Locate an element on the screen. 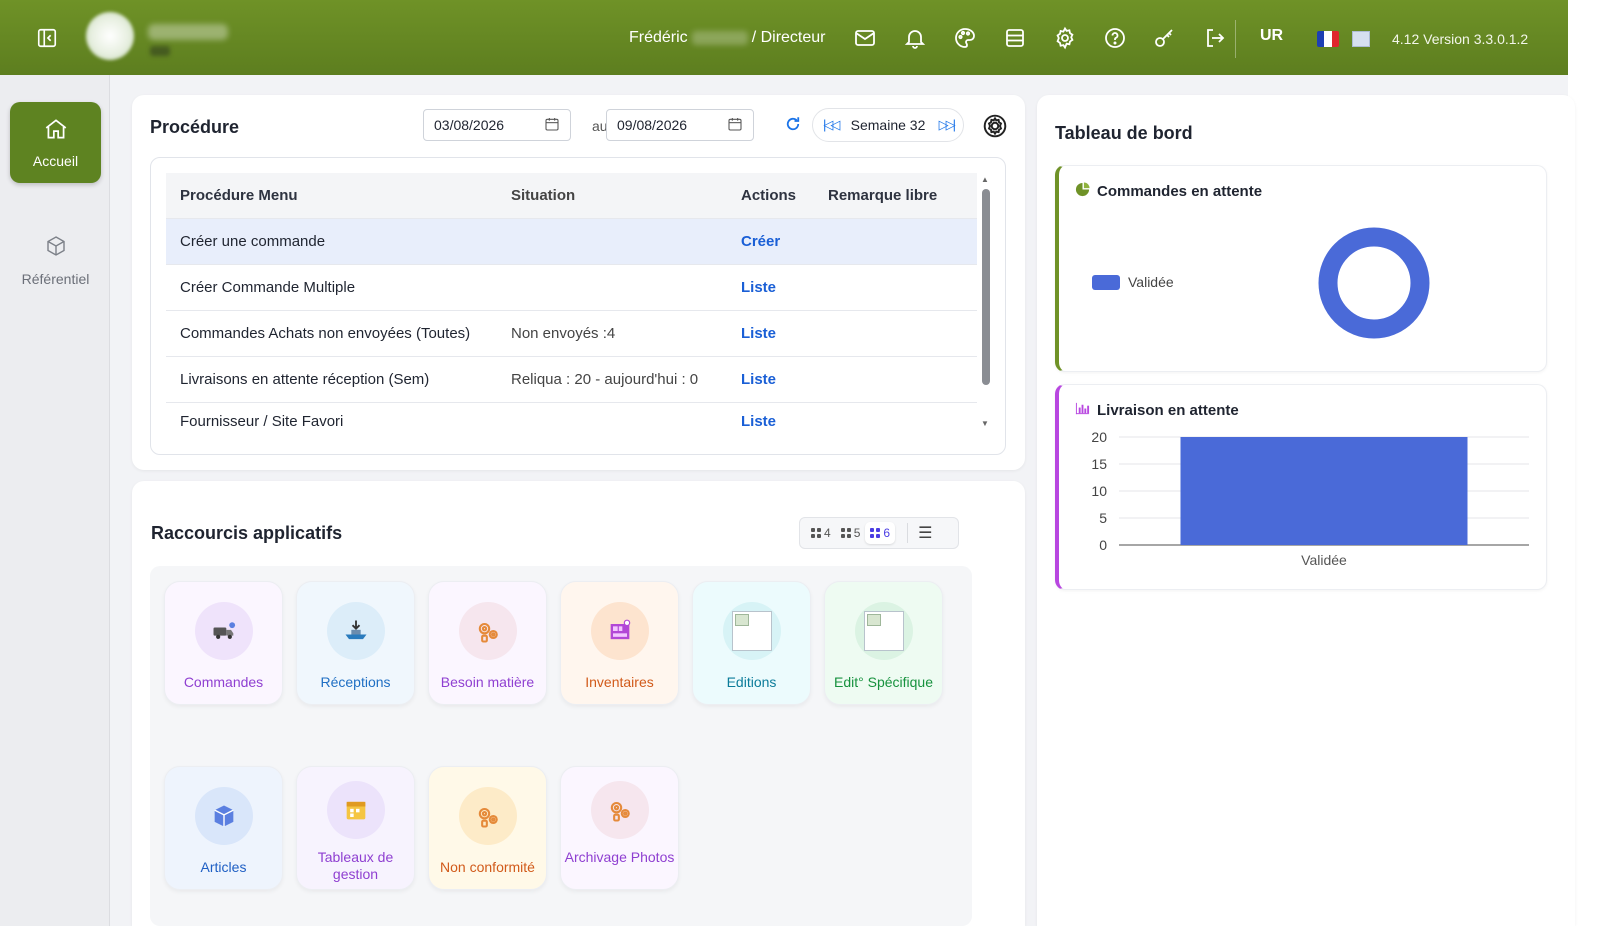 This screenshot has width=1600, height=926. y-tick-label: 15 is located at coordinates (1099, 464).